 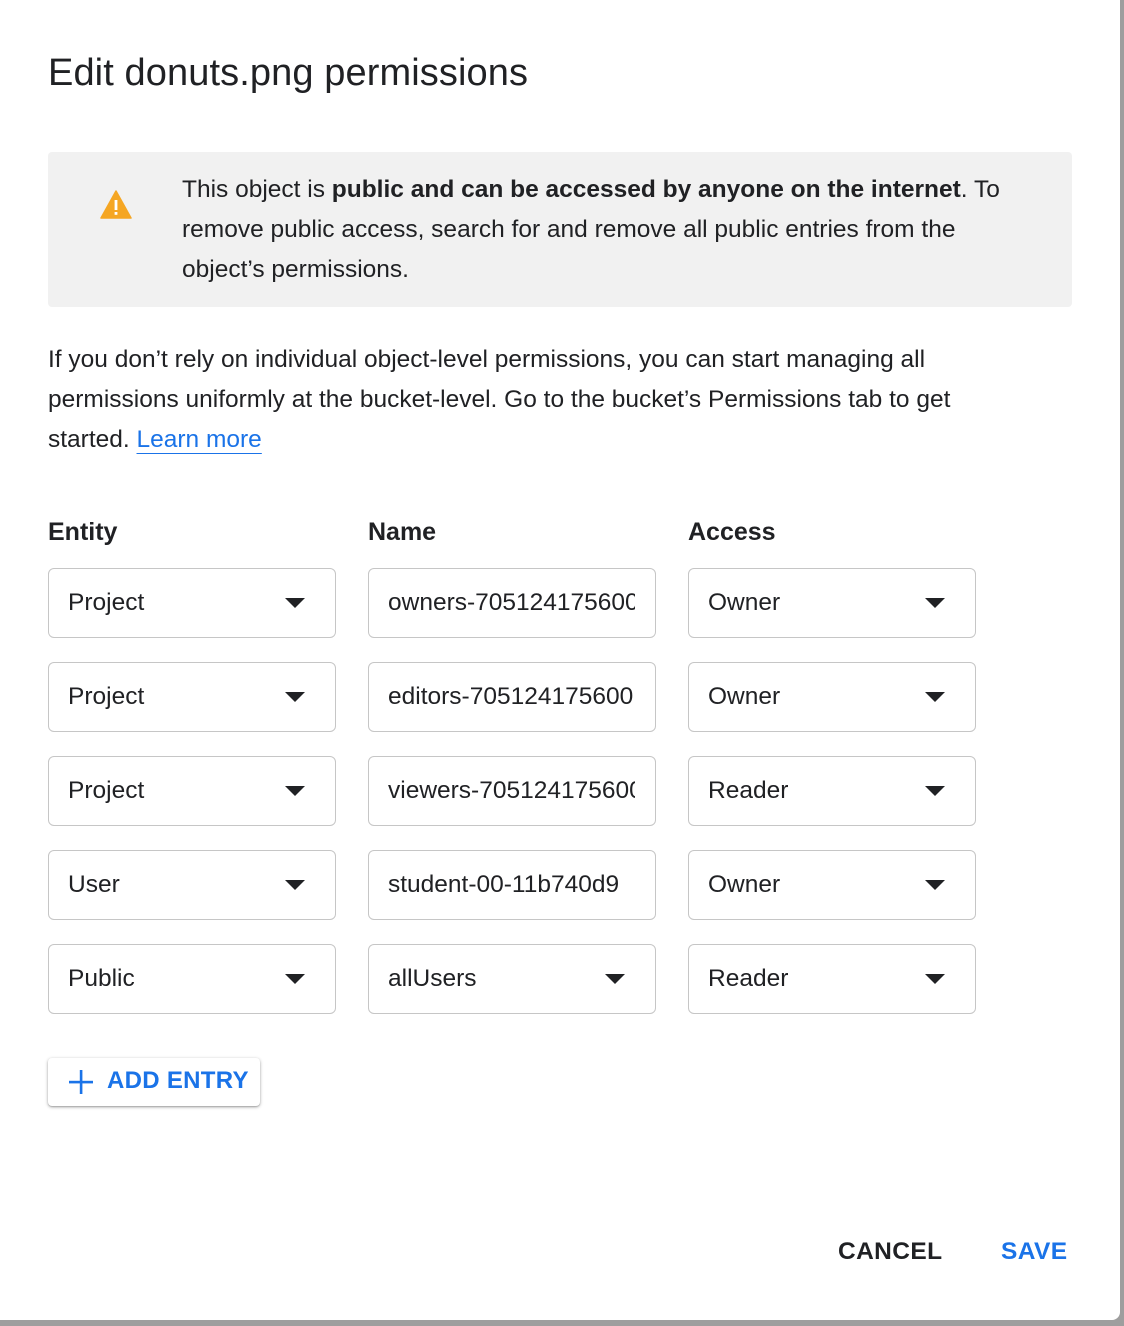 What do you see at coordinates (512, 979) in the screenshot?
I see `name-select: allUsers` at bounding box center [512, 979].